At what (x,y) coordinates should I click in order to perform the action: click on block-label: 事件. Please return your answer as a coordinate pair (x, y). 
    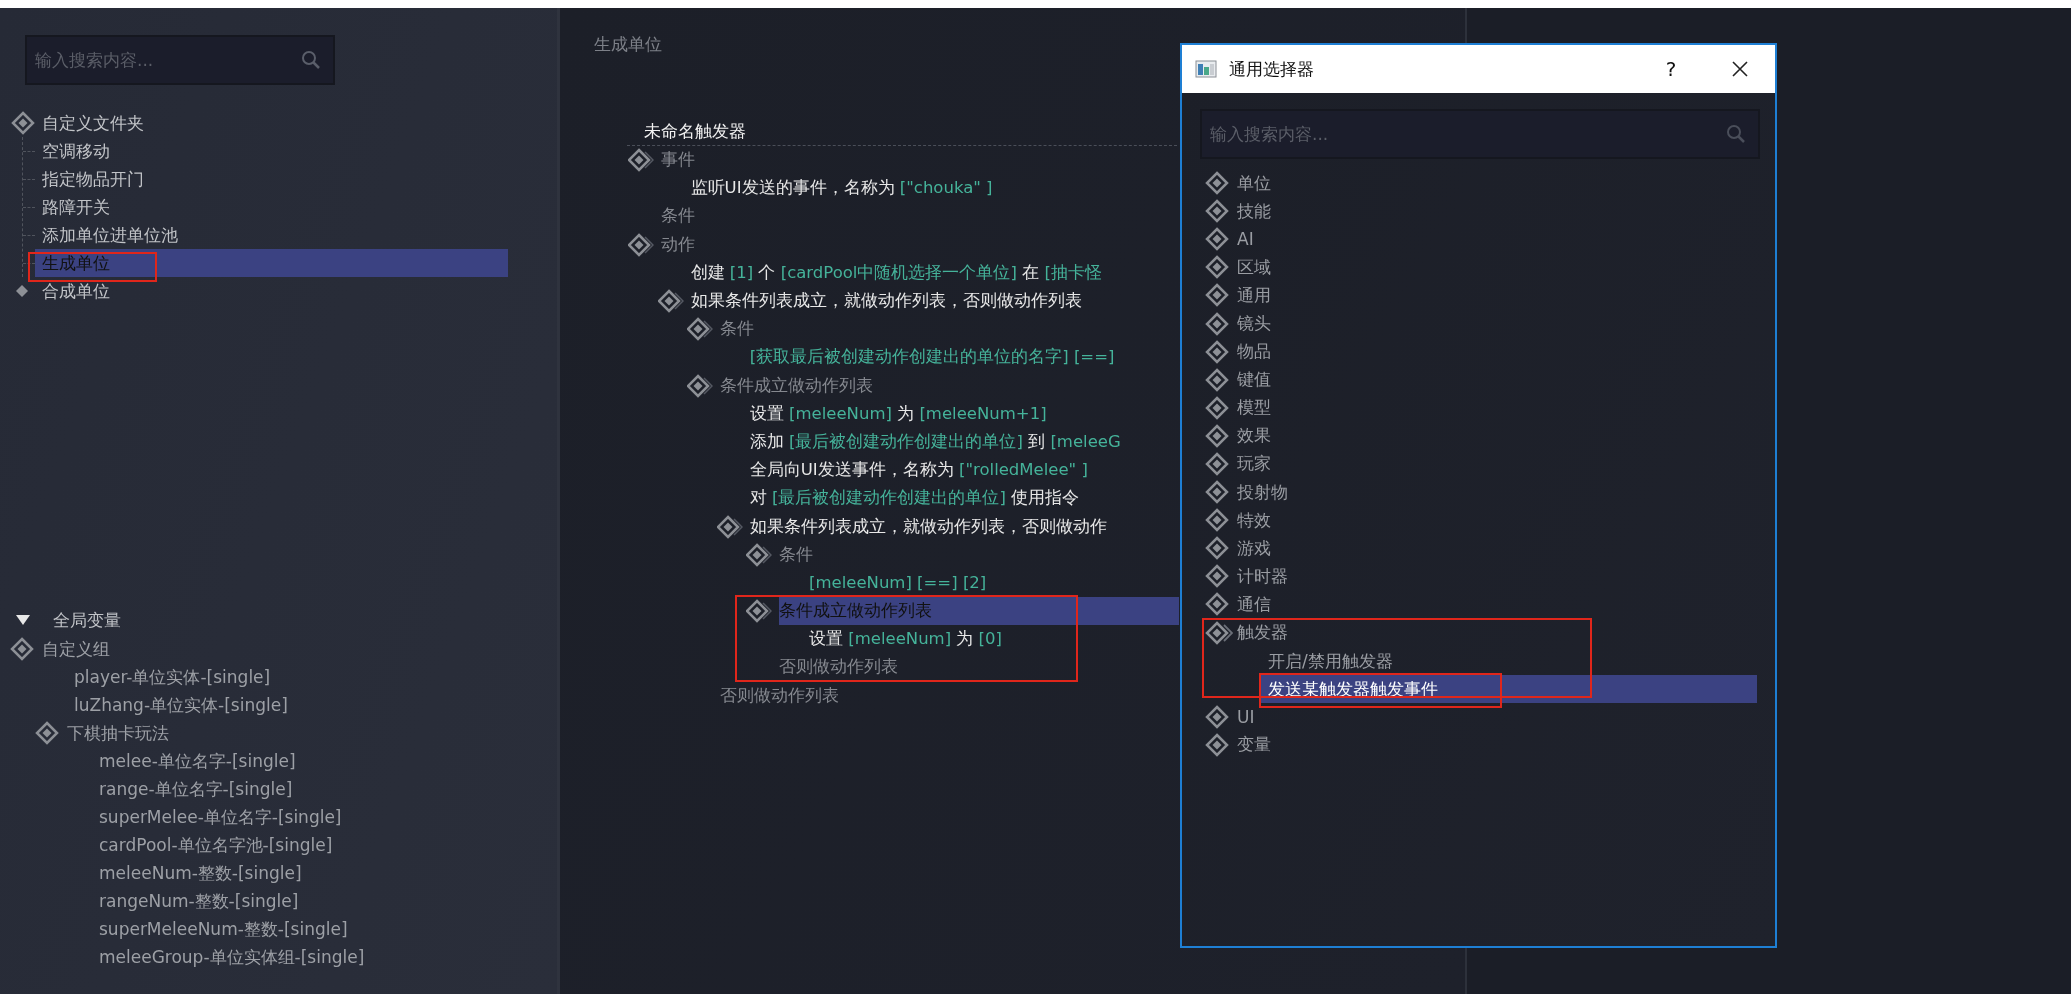
    Looking at the image, I should click on (678, 160).